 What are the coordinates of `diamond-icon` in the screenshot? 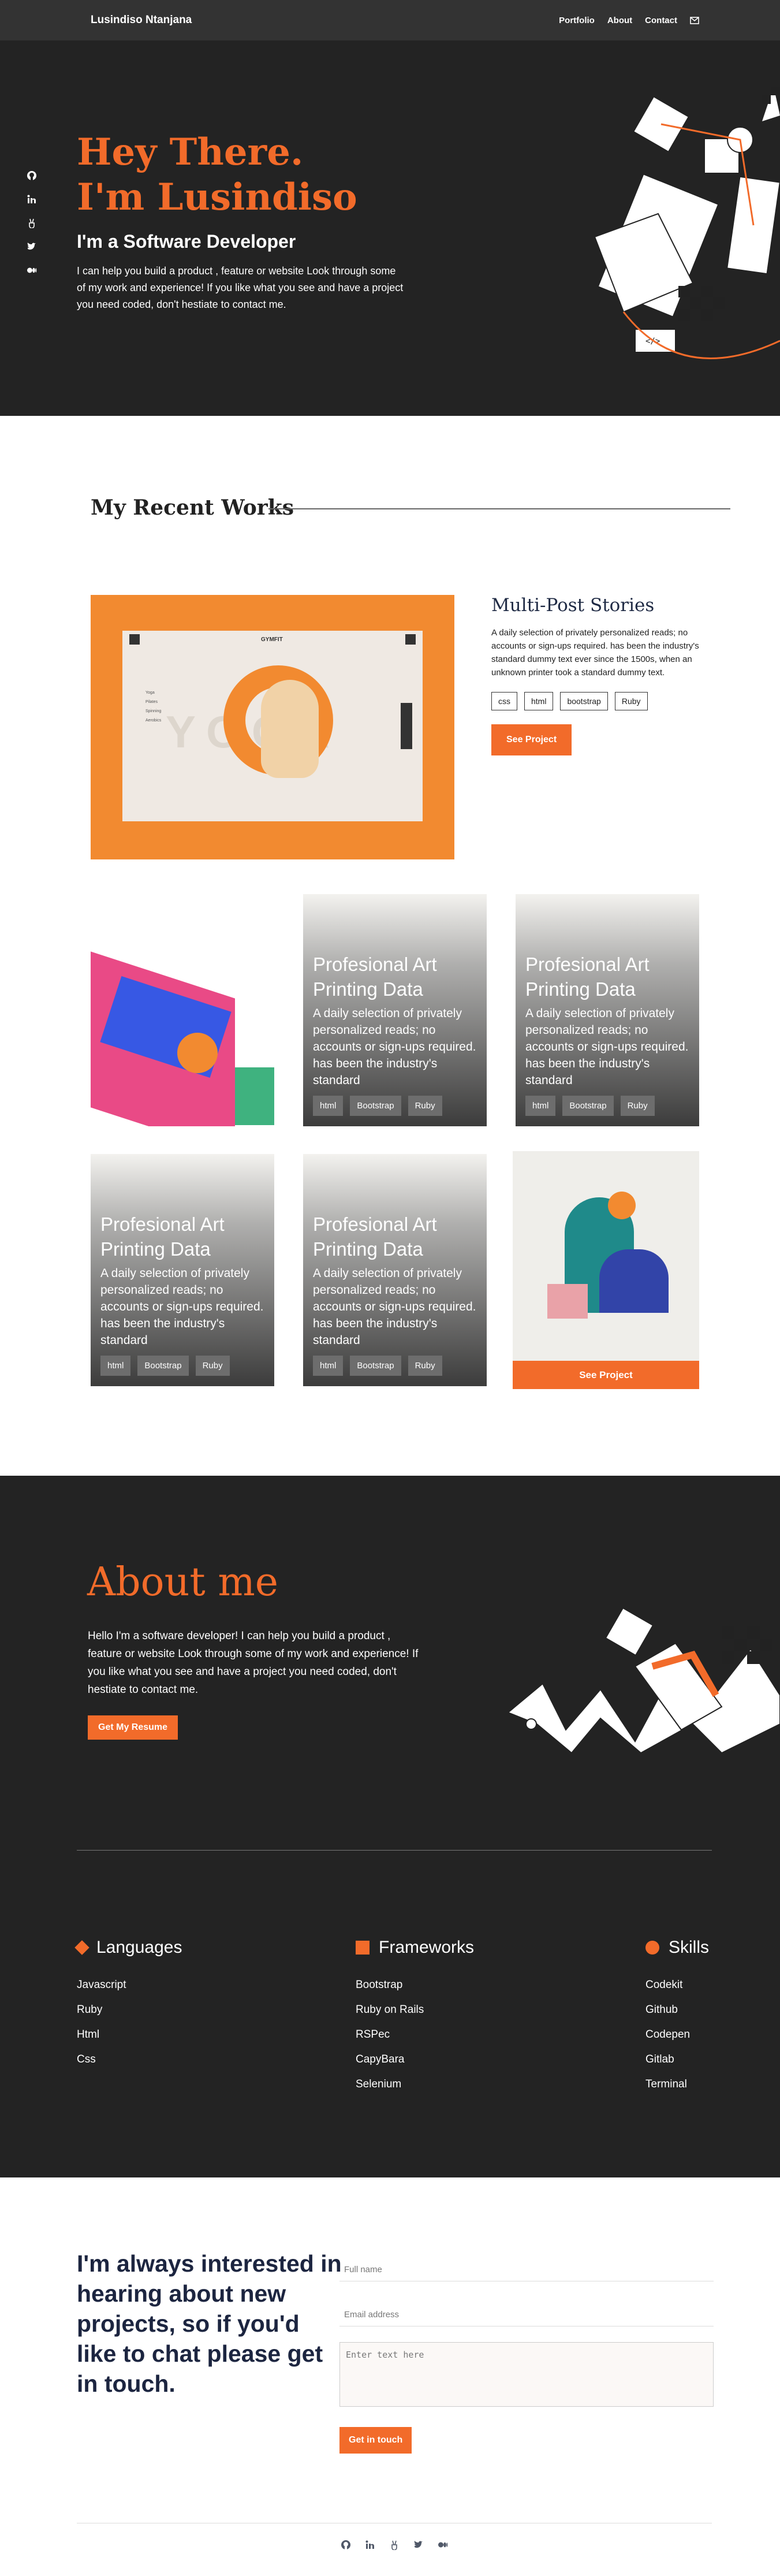 It's located at (81, 1947).